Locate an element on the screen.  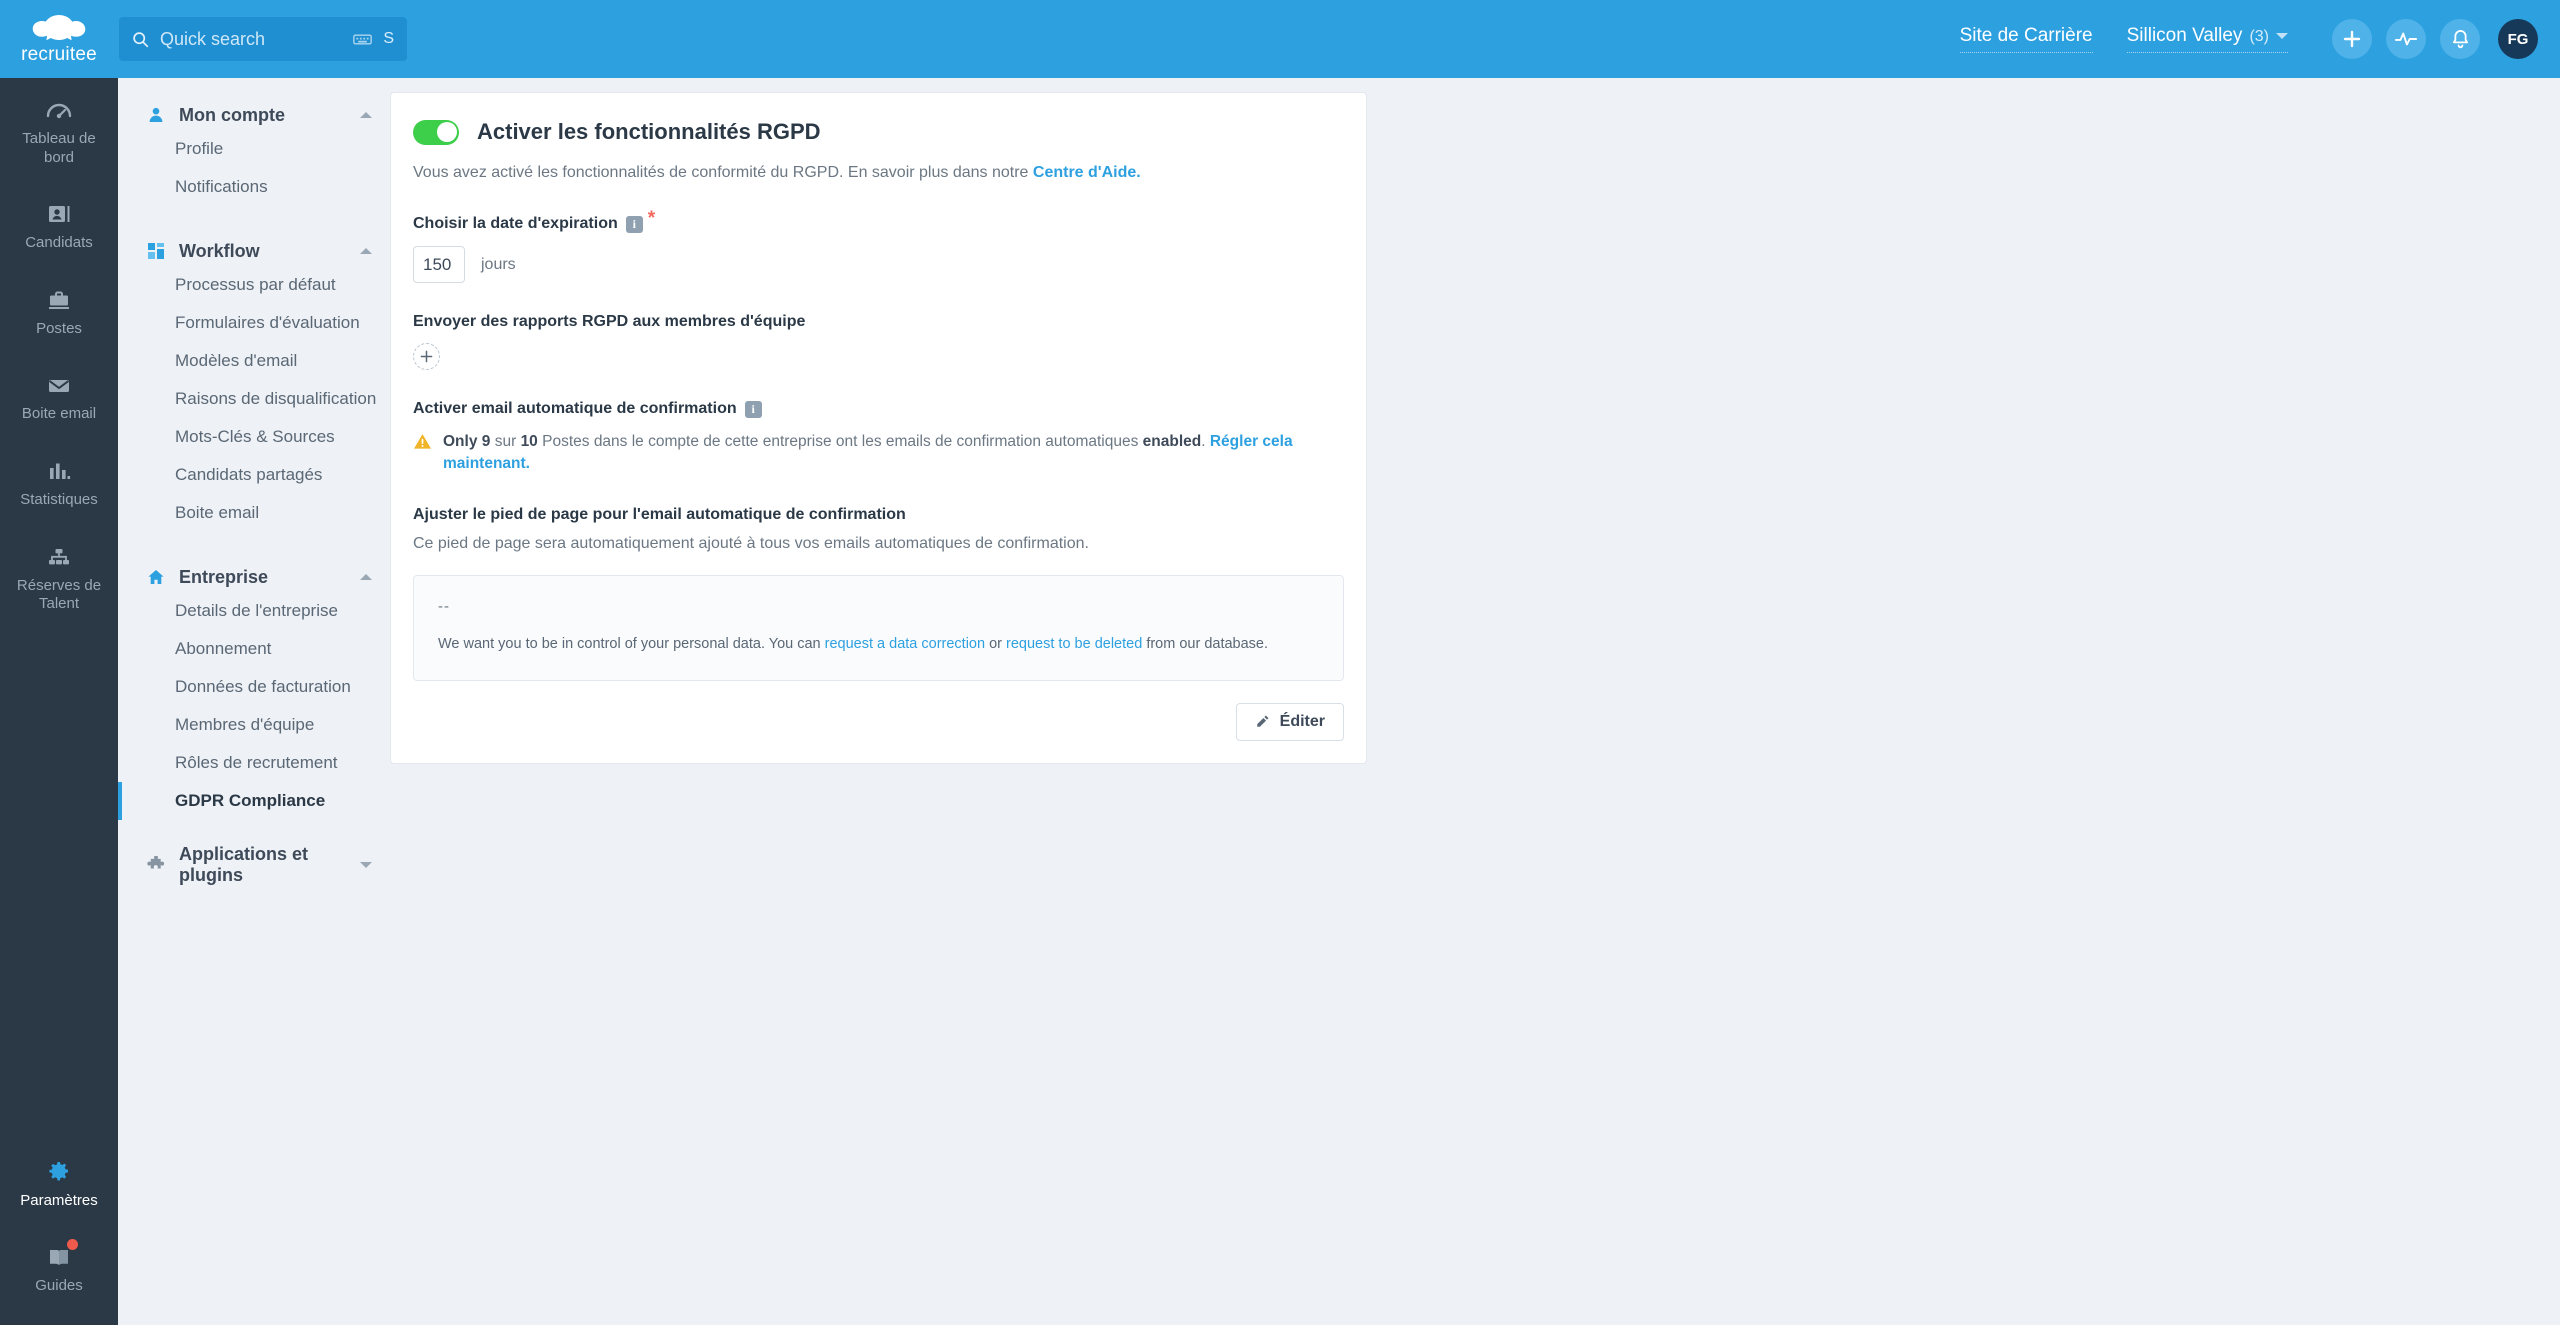
gdpr-enable-toggle is located at coordinates (436, 132).